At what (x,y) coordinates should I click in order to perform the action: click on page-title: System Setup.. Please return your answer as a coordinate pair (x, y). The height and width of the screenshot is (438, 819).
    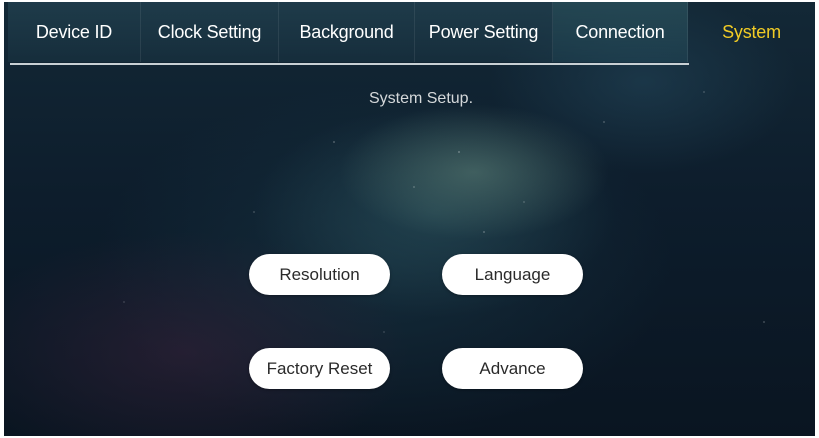
    Looking at the image, I should click on (421, 98).